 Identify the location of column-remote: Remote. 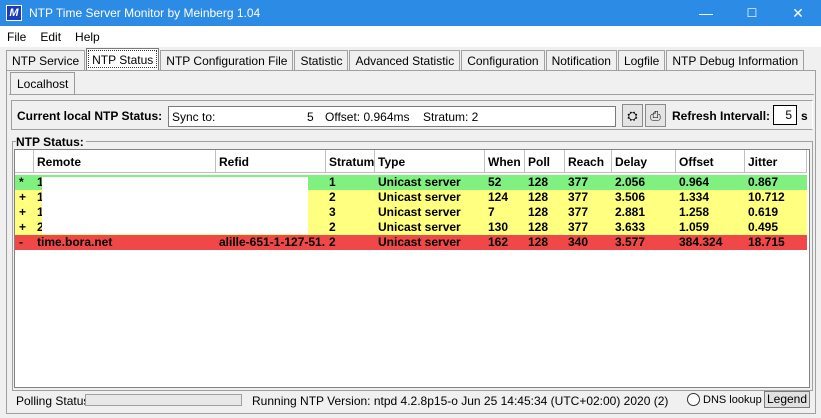
(125, 161).